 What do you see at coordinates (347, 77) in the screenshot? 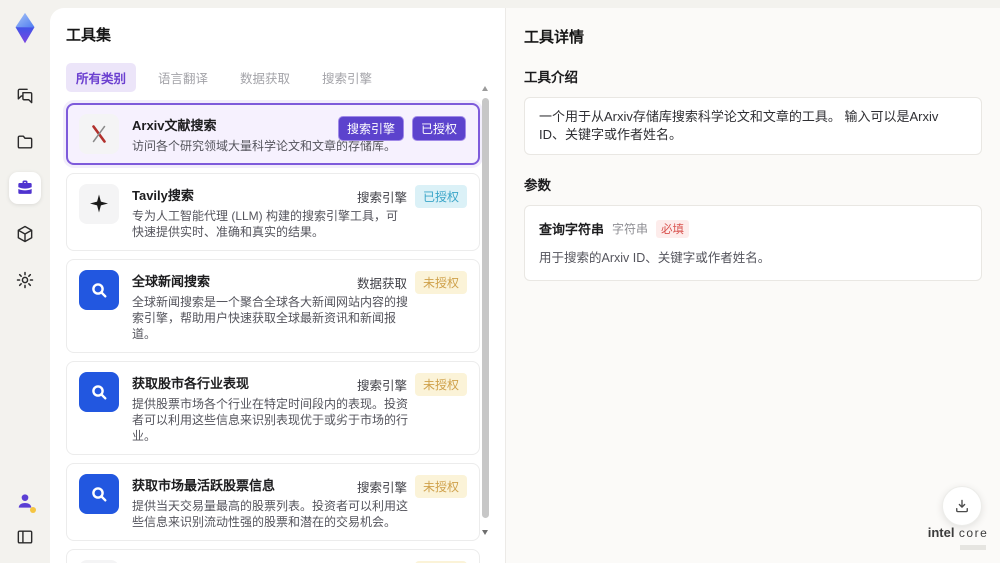
I see `tab-search-engine: 搜索引擎` at bounding box center [347, 77].